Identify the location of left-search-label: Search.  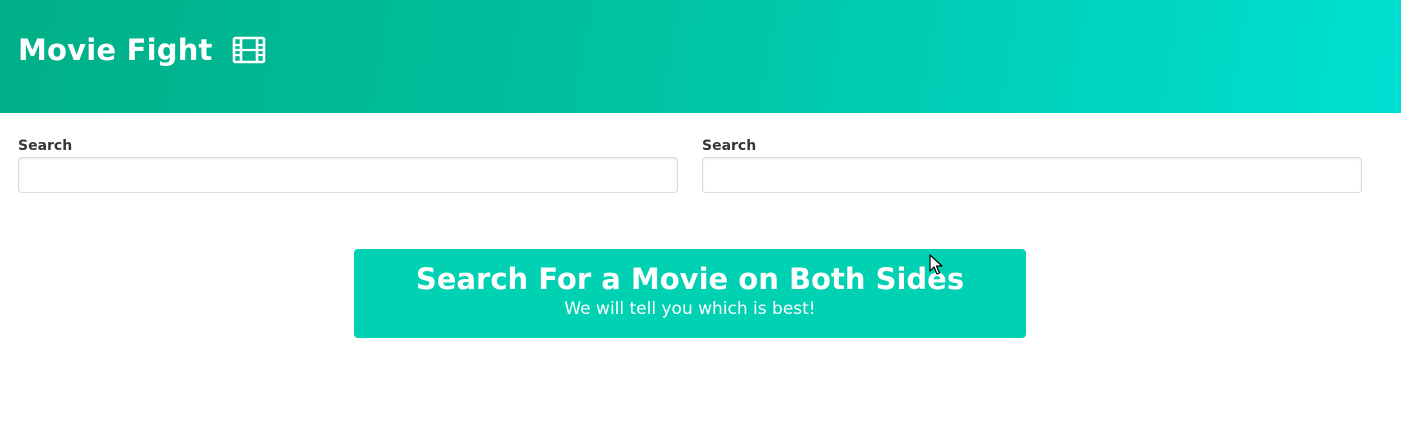
(45, 146).